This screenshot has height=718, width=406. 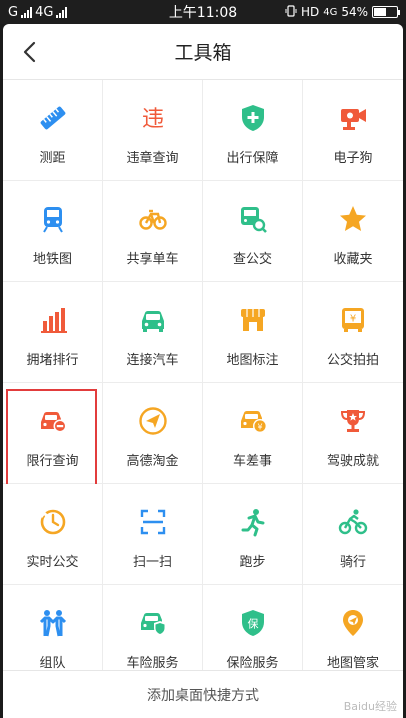 I want to click on svg-text: 违, so click(x=152, y=119).